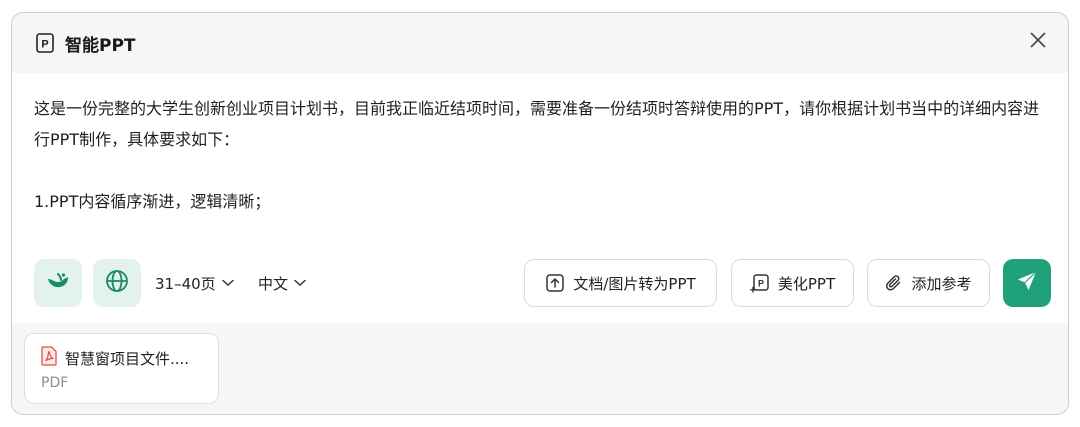 This screenshot has width=1080, height=427. Describe the element at coordinates (185, 283) in the screenshot. I see `page-range-label: 31–40页` at that location.